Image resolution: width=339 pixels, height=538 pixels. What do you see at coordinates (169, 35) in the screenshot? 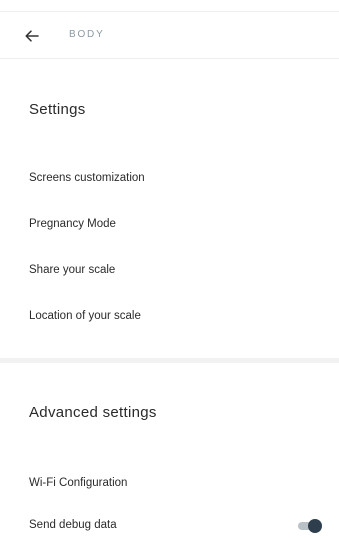
I see `app-header: BODY` at bounding box center [169, 35].